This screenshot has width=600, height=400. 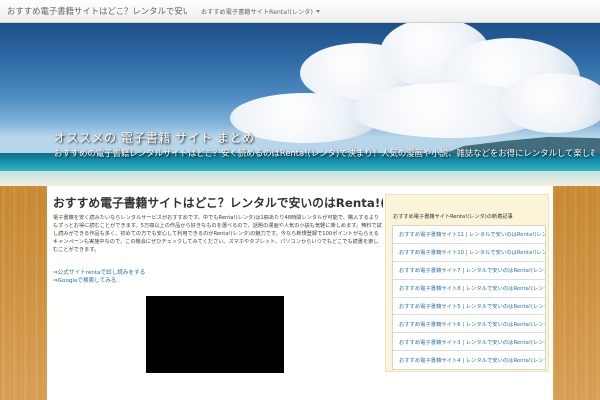 What do you see at coordinates (550, 103) in the screenshot?
I see `cloud-decoration` at bounding box center [550, 103].